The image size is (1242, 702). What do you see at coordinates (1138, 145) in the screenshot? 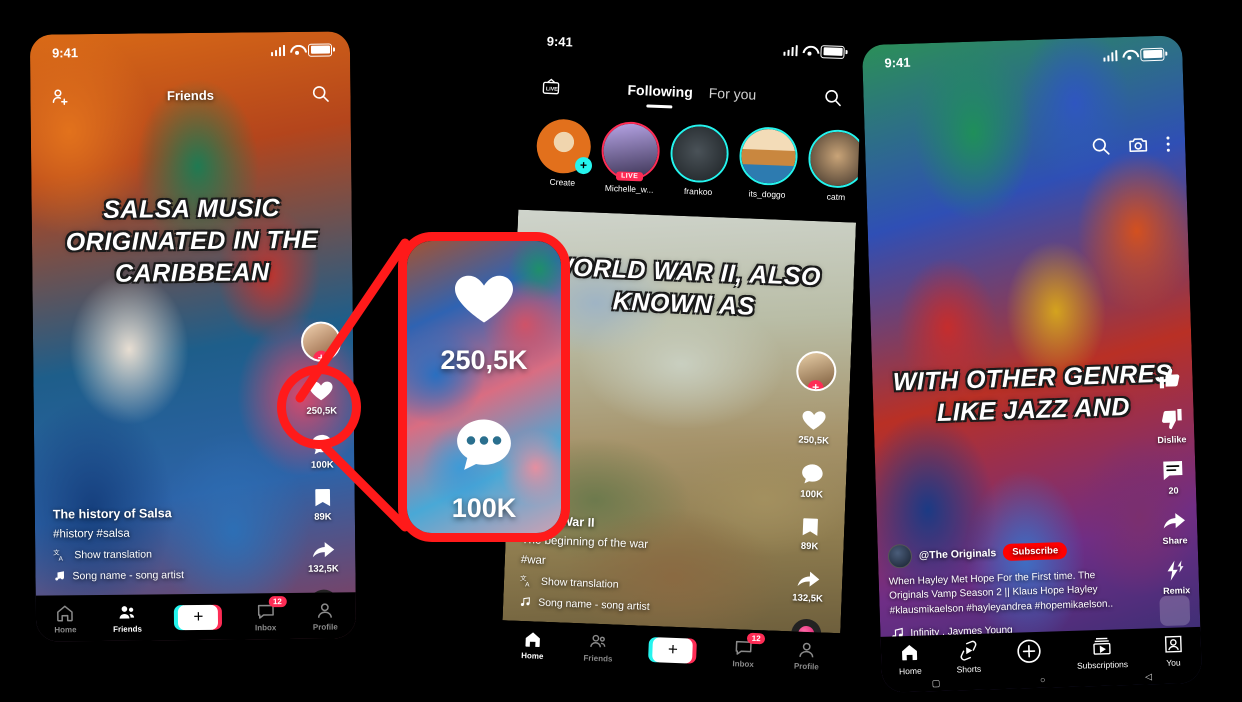
I see `camera-icon` at bounding box center [1138, 145].